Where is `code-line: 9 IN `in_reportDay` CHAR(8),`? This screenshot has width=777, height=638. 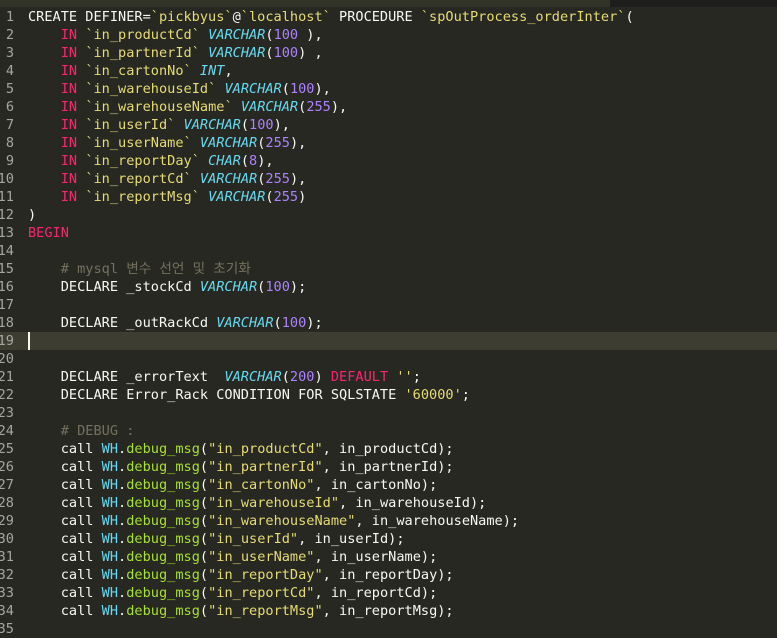 code-line: 9 IN `in_reportDay` CHAR(8), is located at coordinates (388, 161).